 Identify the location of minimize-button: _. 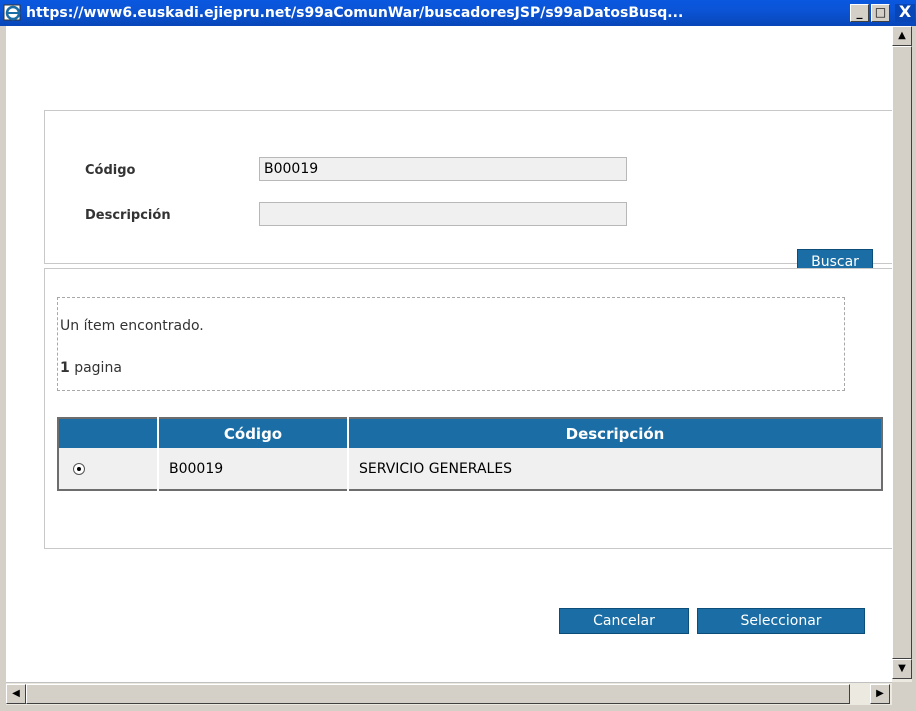
(859, 13).